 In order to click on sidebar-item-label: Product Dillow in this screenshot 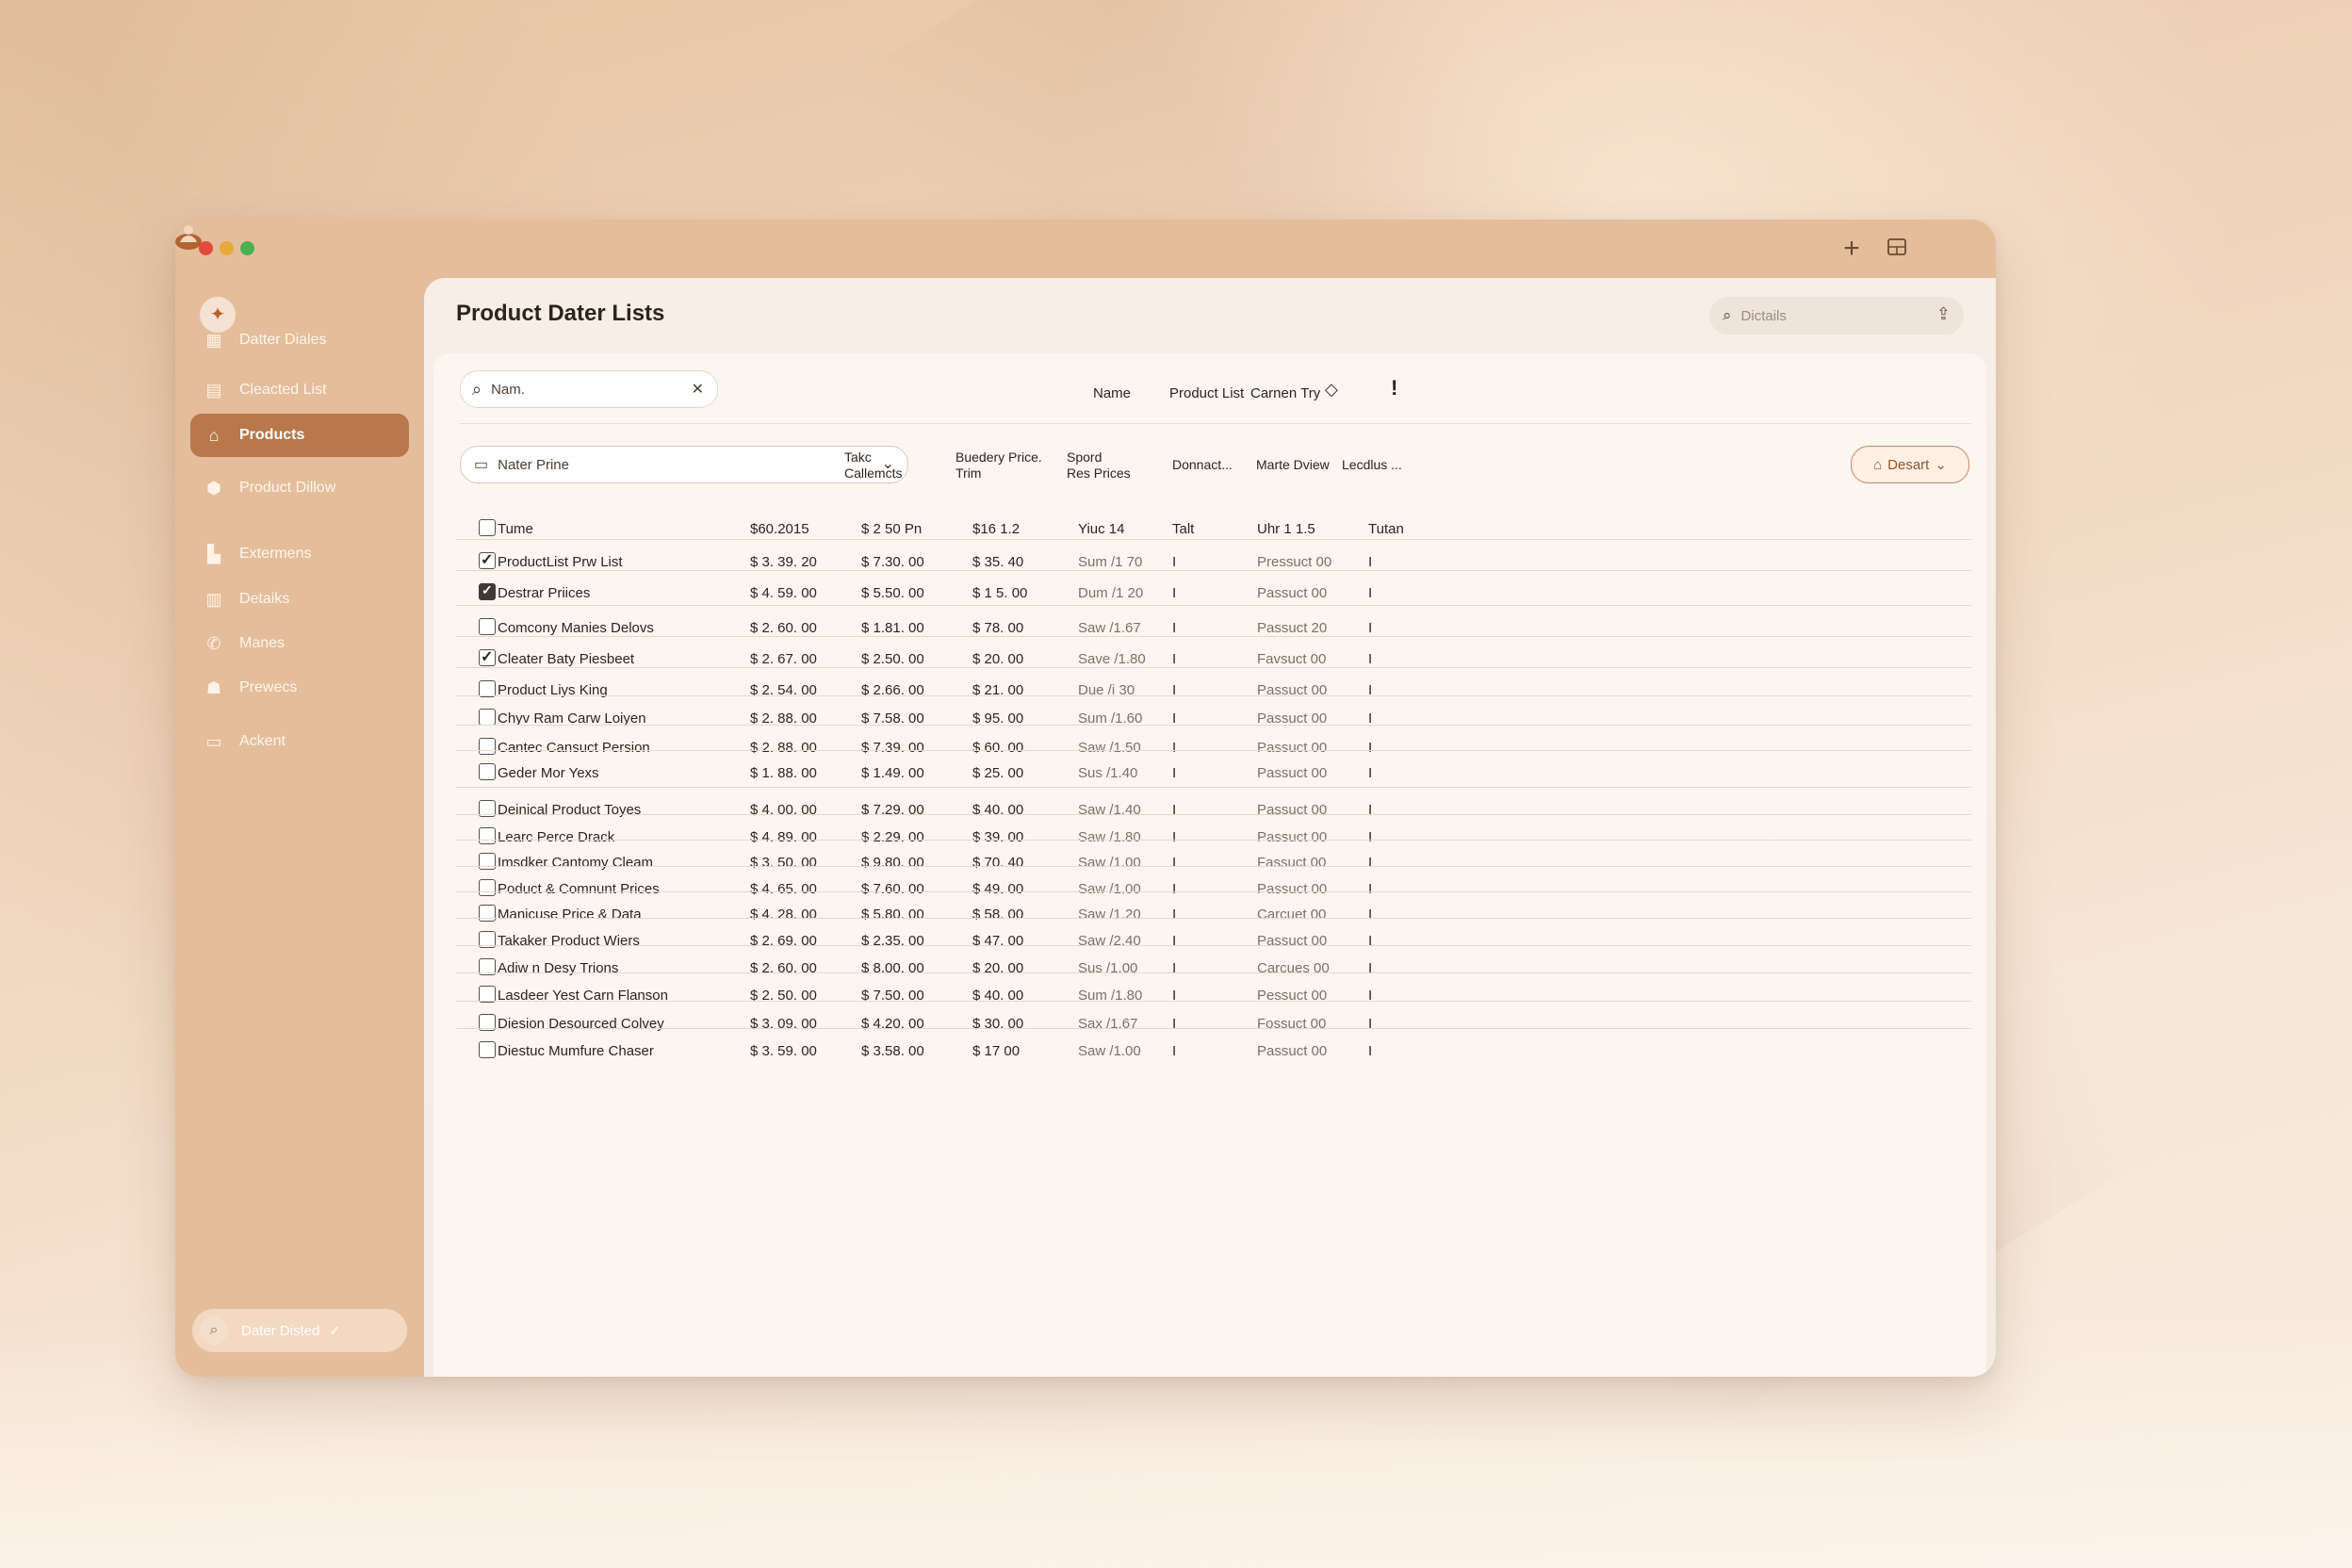, I will do `click(287, 488)`.